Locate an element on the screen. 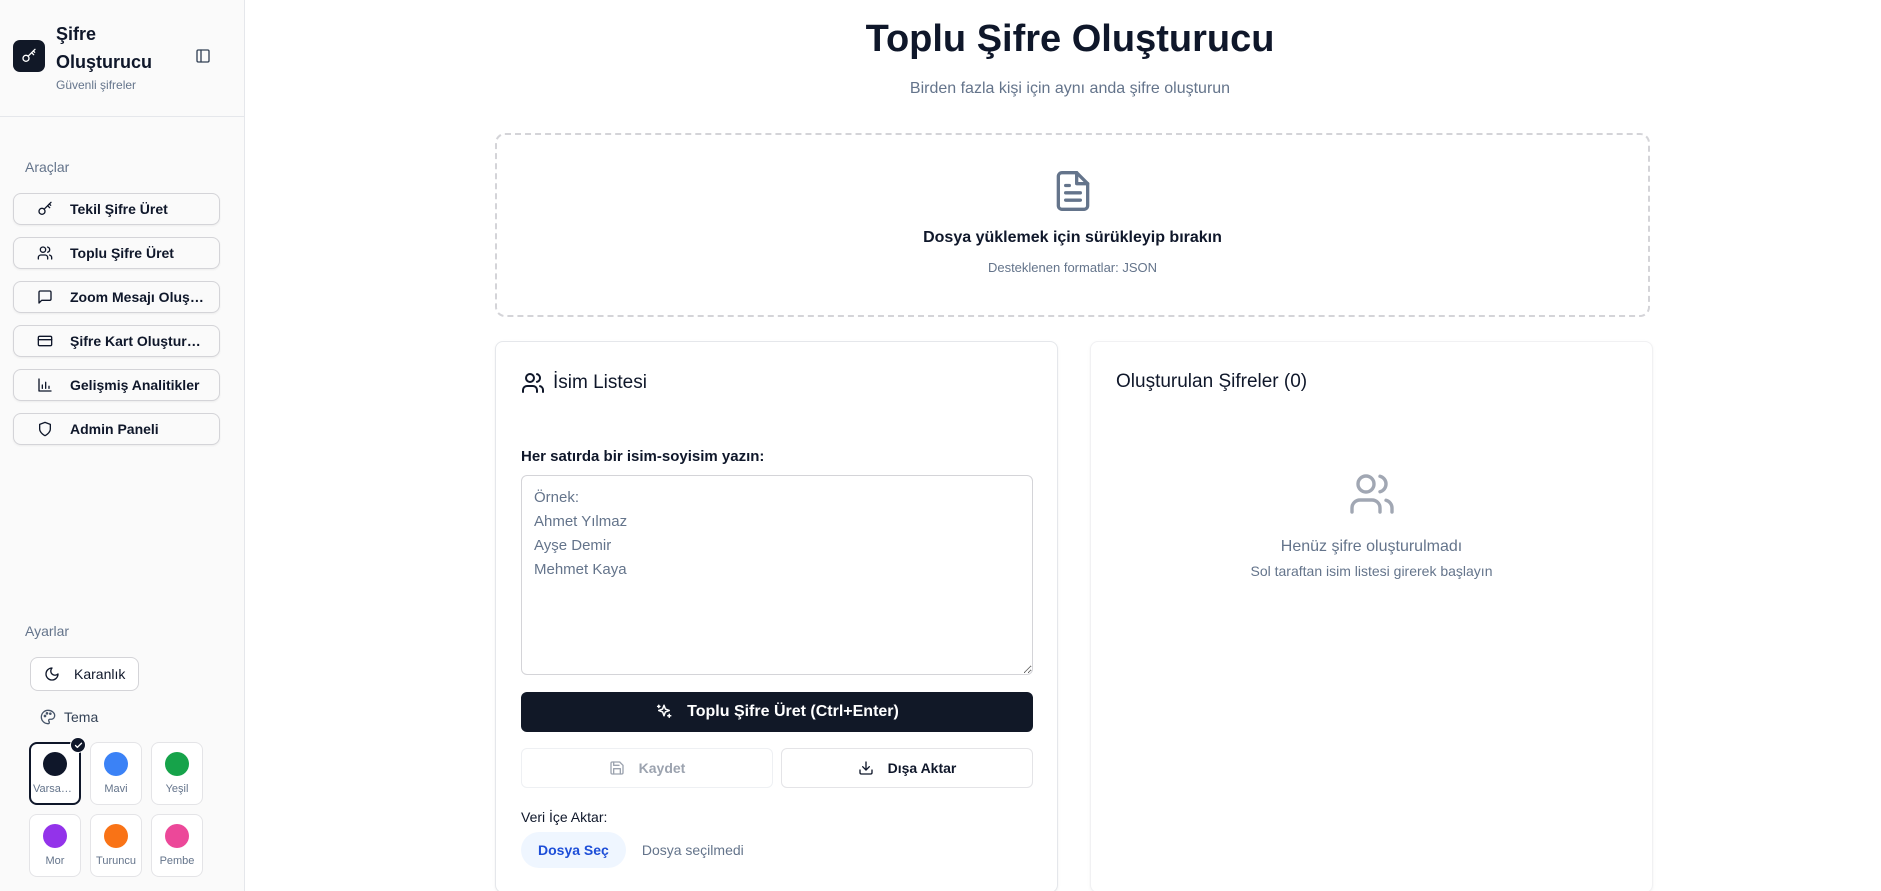 The width and height of the screenshot is (1881, 891). swatch-name: Yeşil is located at coordinates (177, 789).